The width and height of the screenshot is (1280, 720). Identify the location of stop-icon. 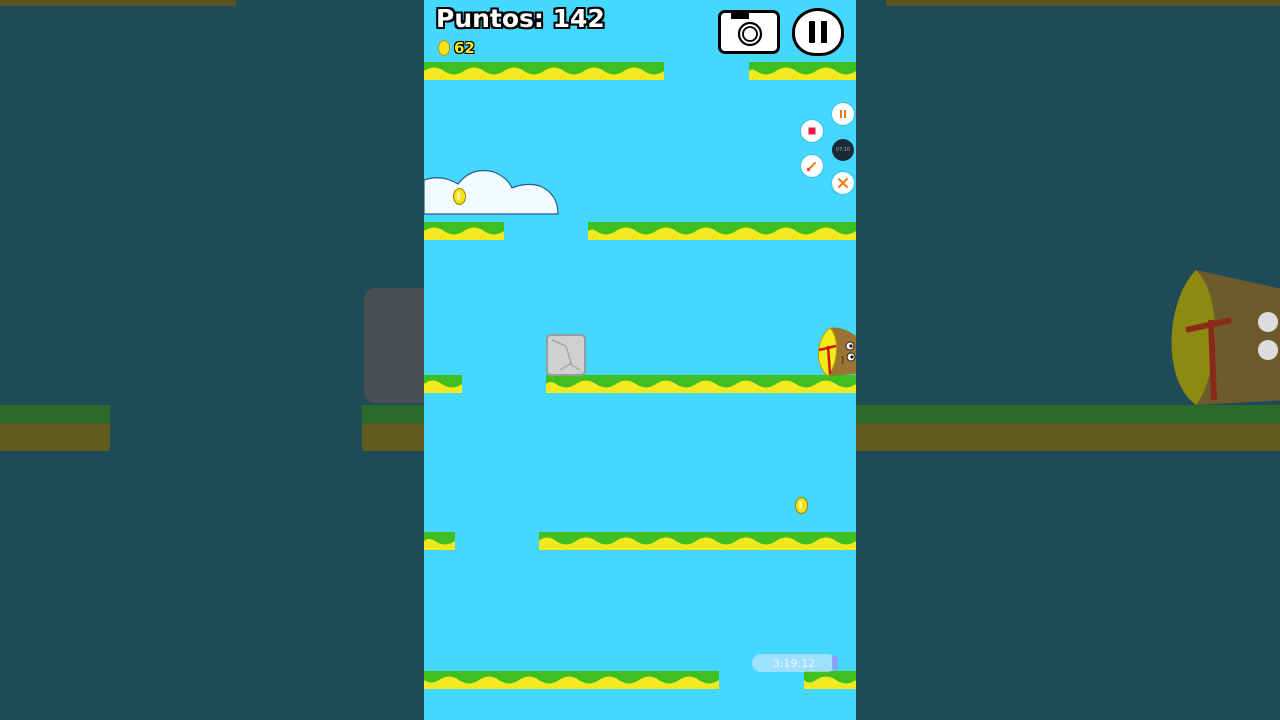
(812, 131).